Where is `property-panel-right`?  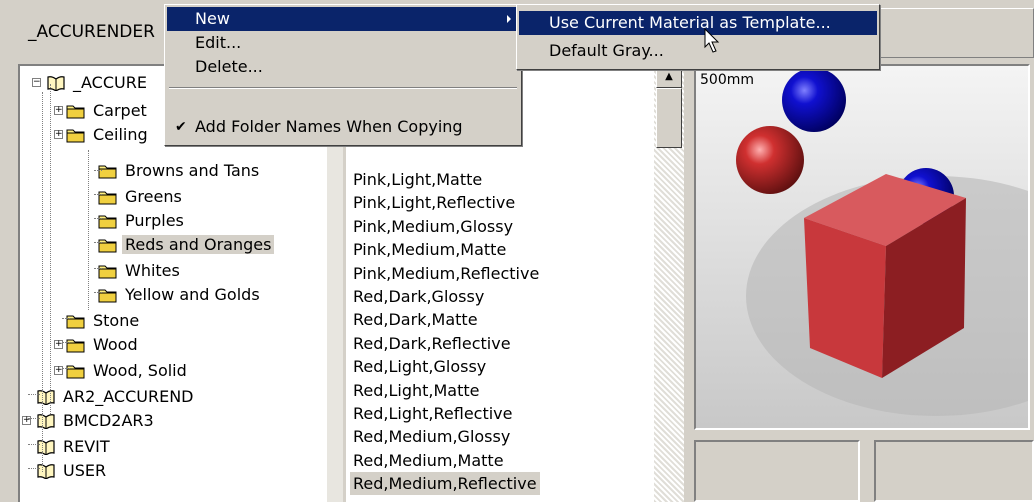
property-panel-right is located at coordinates (954, 471).